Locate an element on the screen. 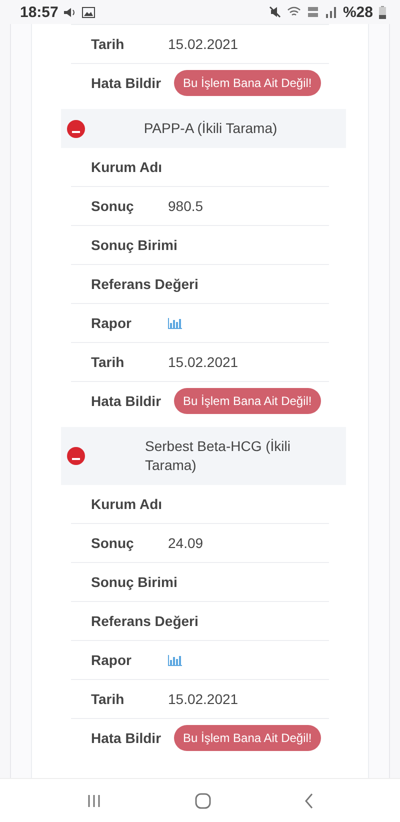  wifi-icon is located at coordinates (293, 12).